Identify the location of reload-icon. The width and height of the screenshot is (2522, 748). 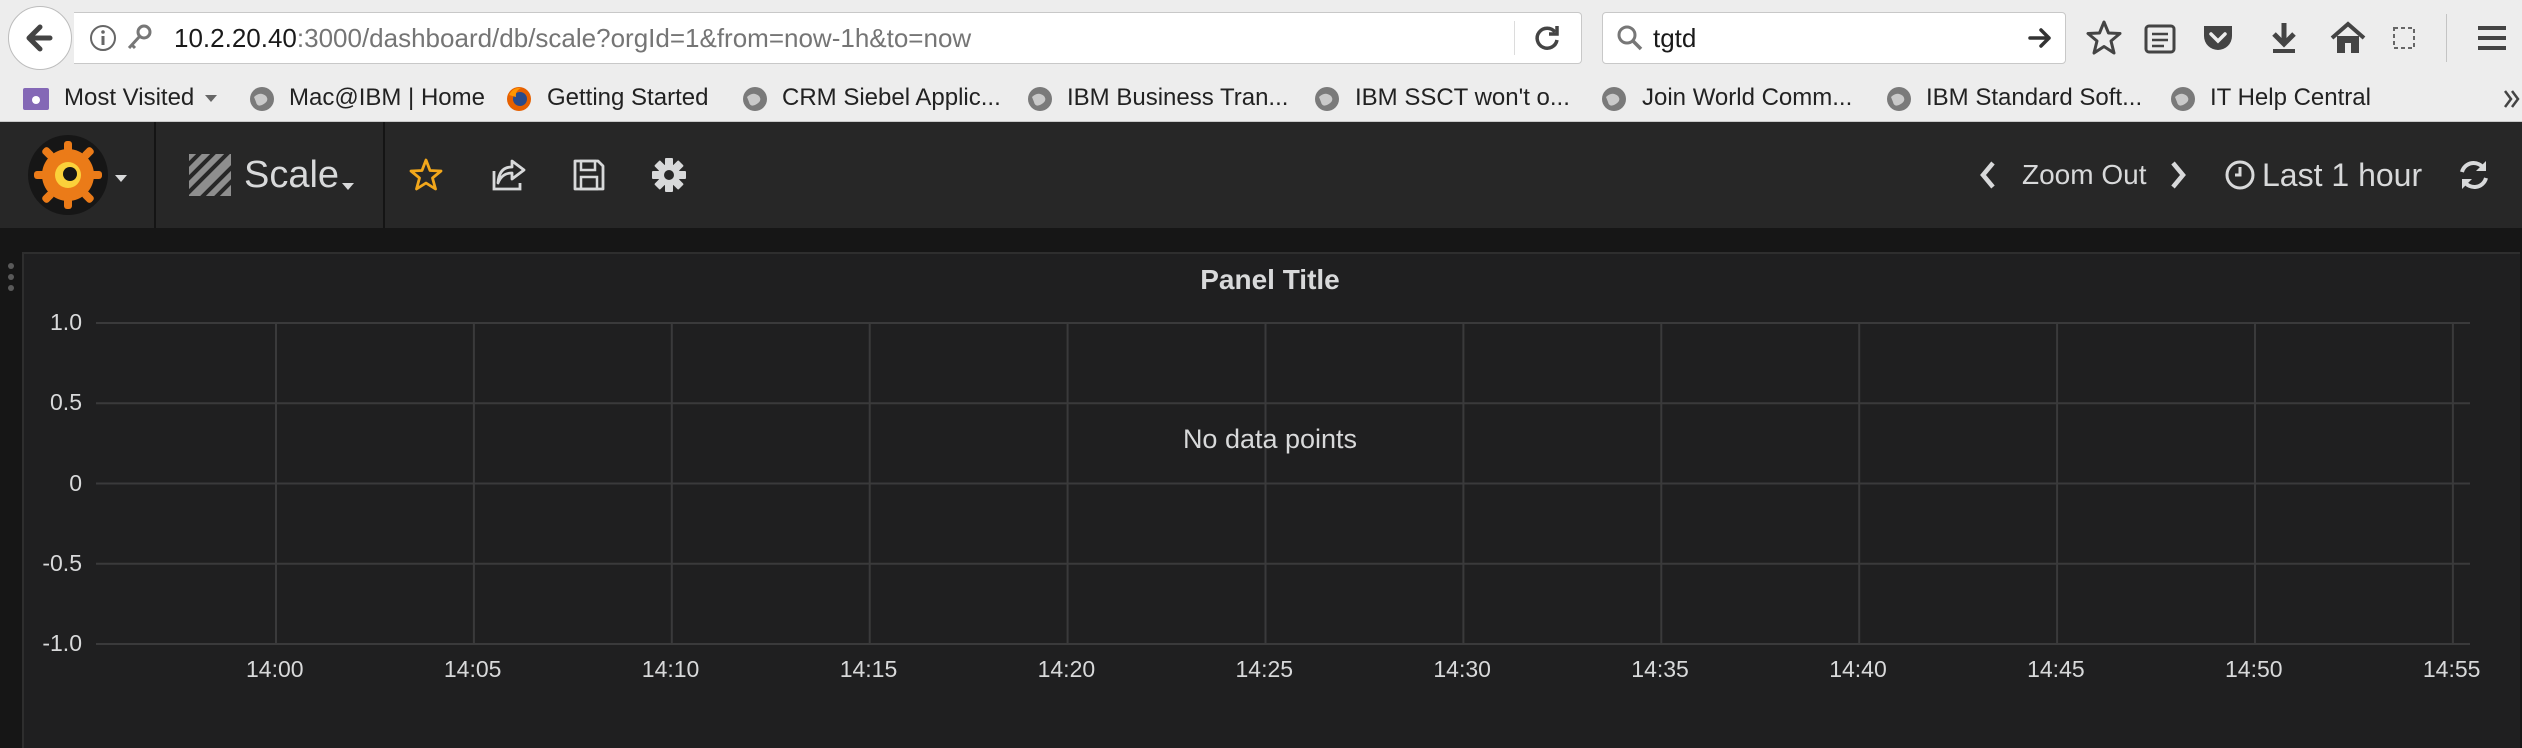
(1547, 38).